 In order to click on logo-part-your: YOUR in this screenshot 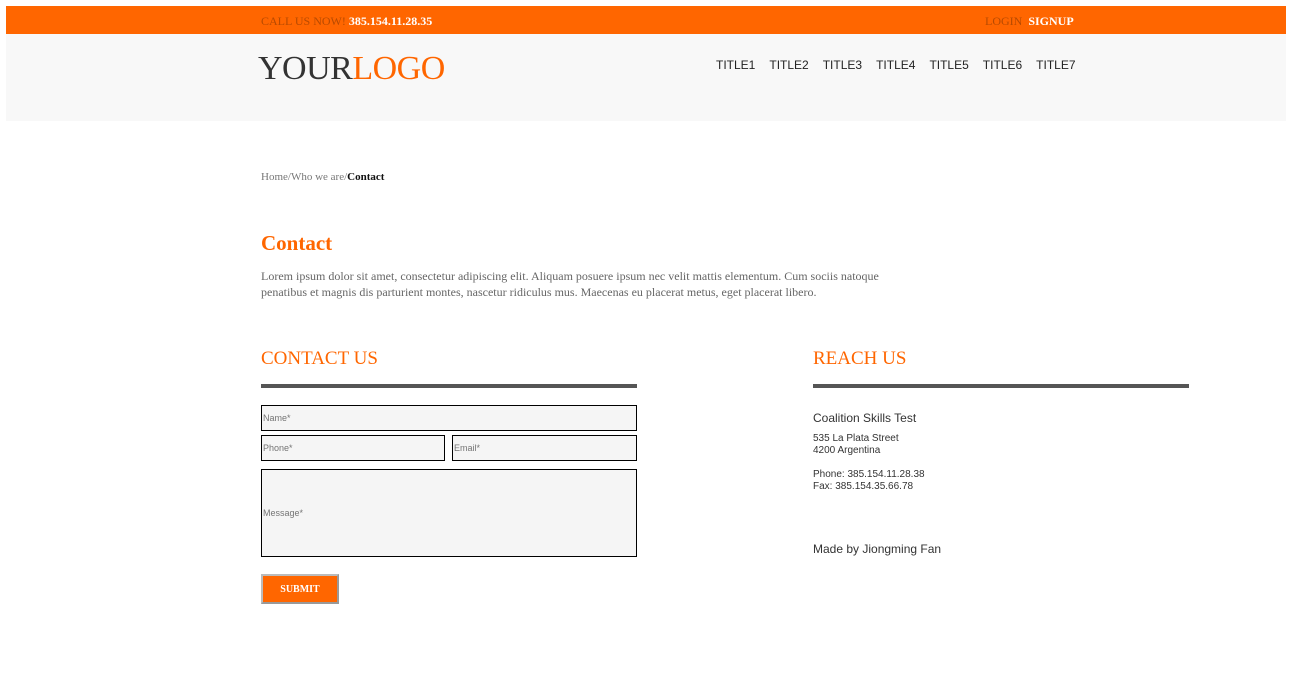, I will do `click(305, 68)`.